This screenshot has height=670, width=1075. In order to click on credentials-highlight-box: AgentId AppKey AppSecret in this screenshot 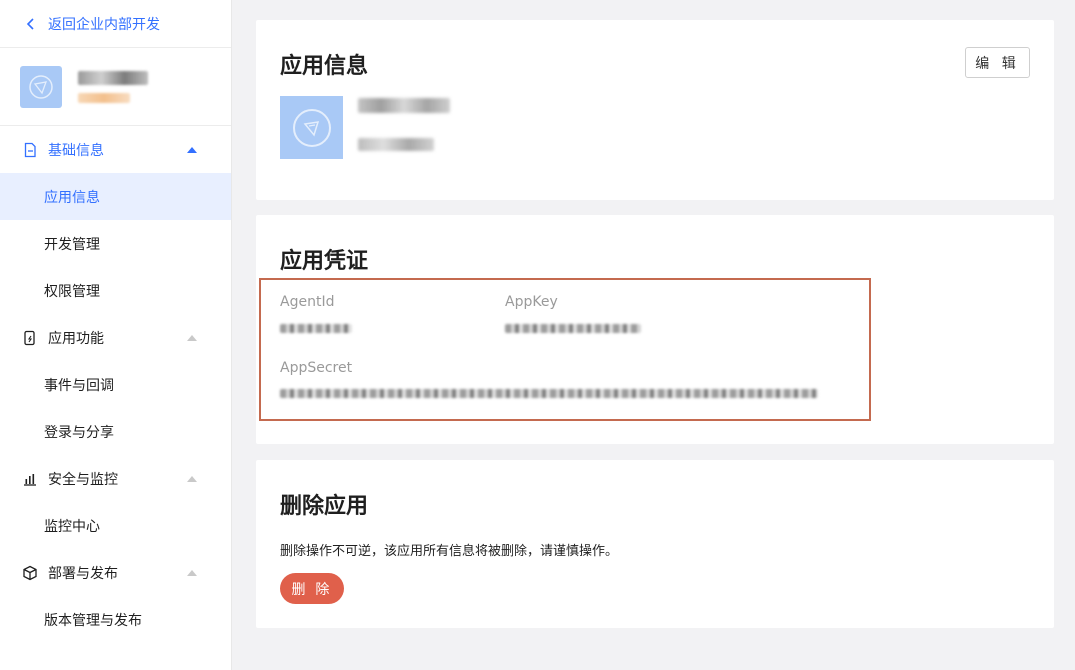, I will do `click(565, 349)`.